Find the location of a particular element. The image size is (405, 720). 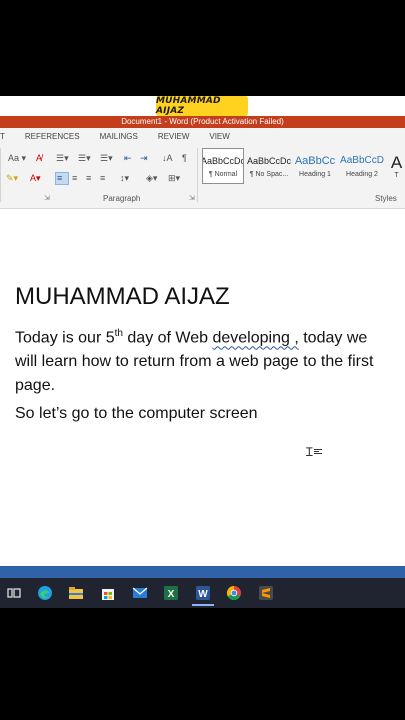

task-view-icon is located at coordinates (14, 593).